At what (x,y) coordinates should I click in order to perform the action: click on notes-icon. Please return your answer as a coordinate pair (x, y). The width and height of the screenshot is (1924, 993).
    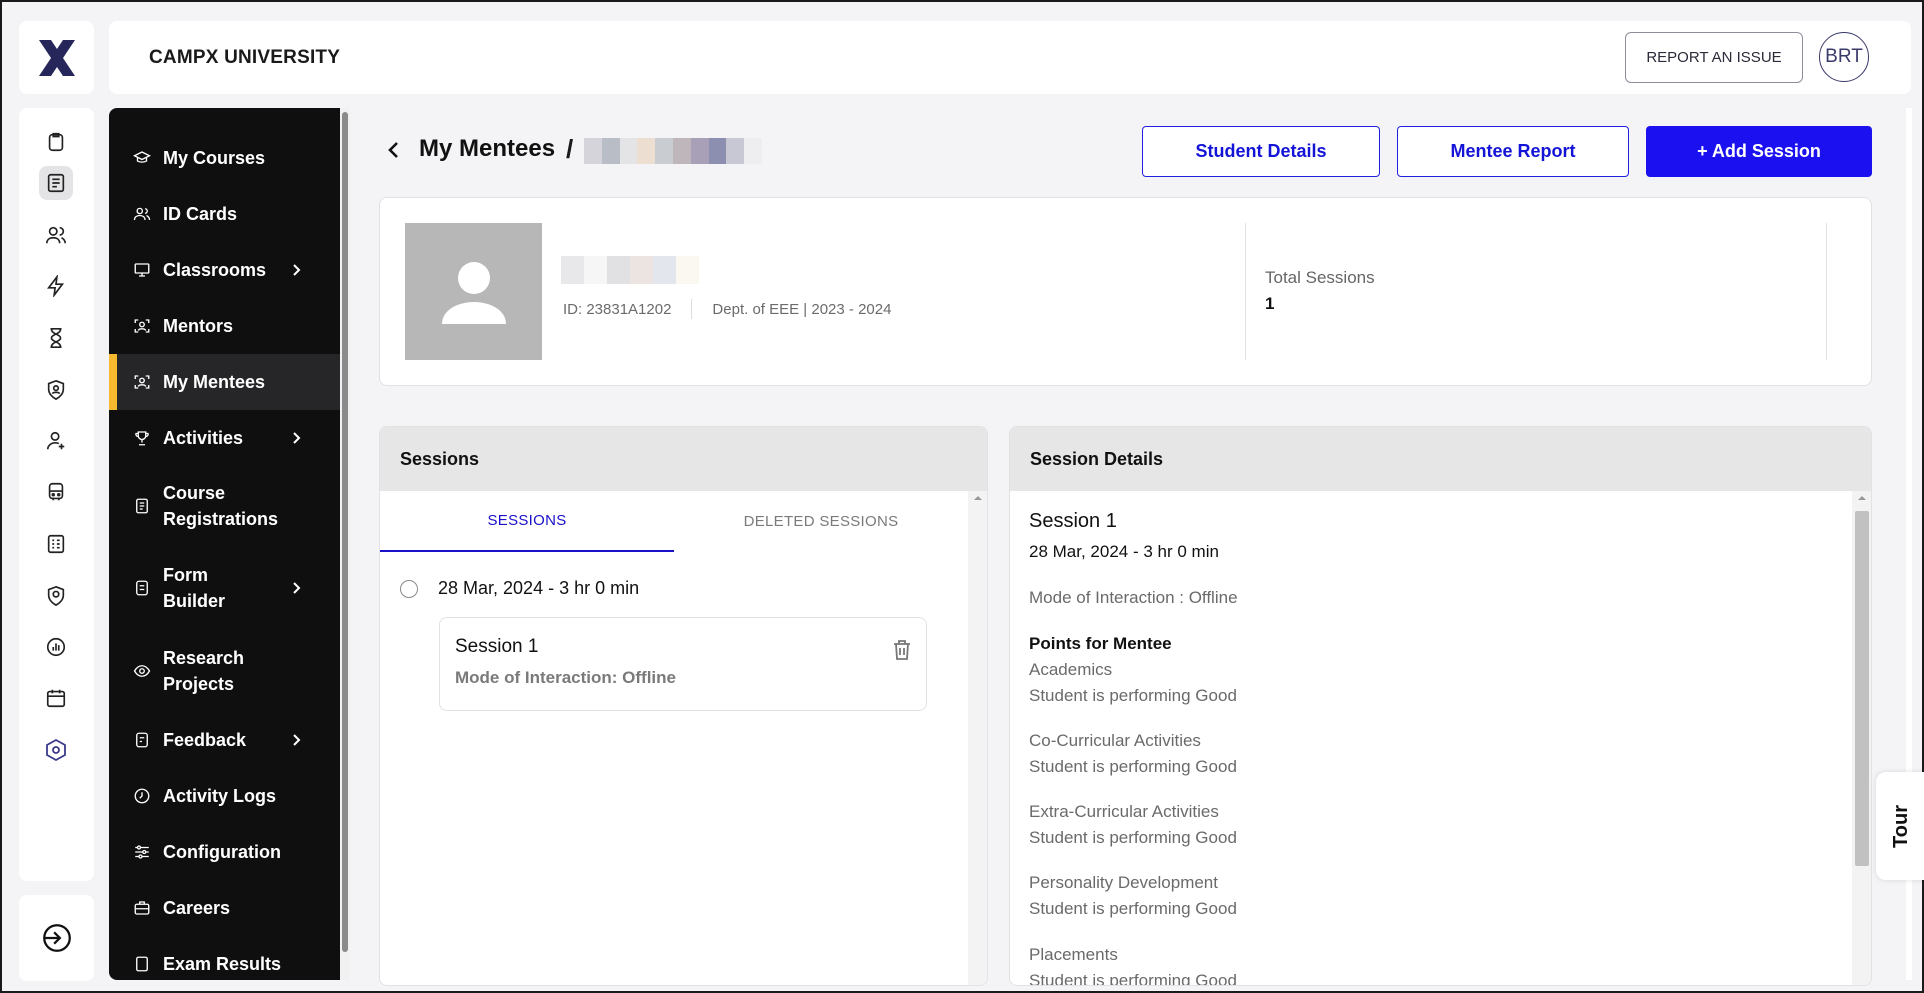
    Looking at the image, I should click on (56, 183).